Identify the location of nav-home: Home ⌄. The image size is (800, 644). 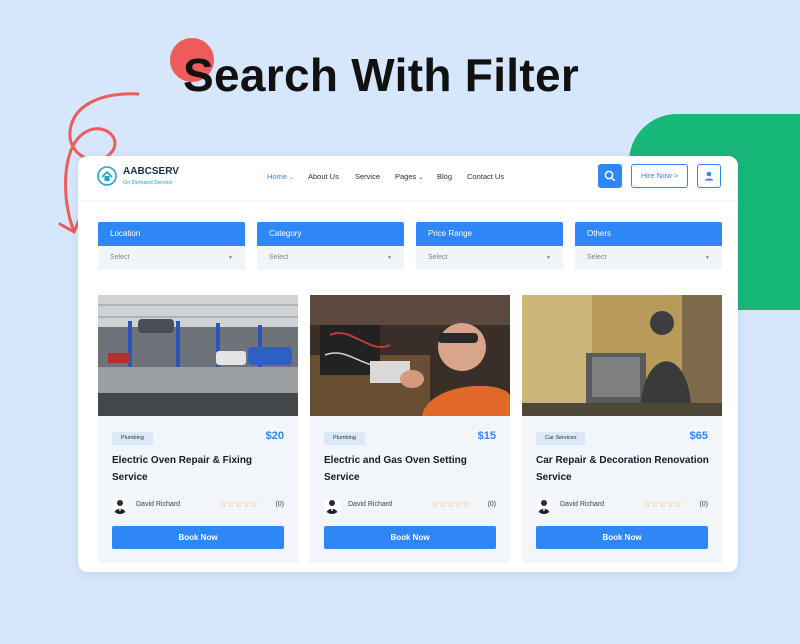
(280, 176).